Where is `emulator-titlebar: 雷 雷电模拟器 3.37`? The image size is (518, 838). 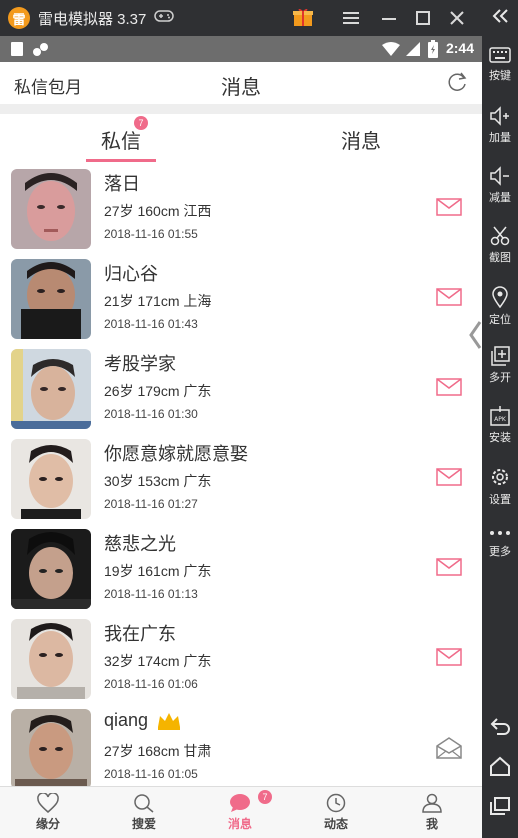
emulator-titlebar: 雷 雷电模拟器 3.37 is located at coordinates (259, 18).